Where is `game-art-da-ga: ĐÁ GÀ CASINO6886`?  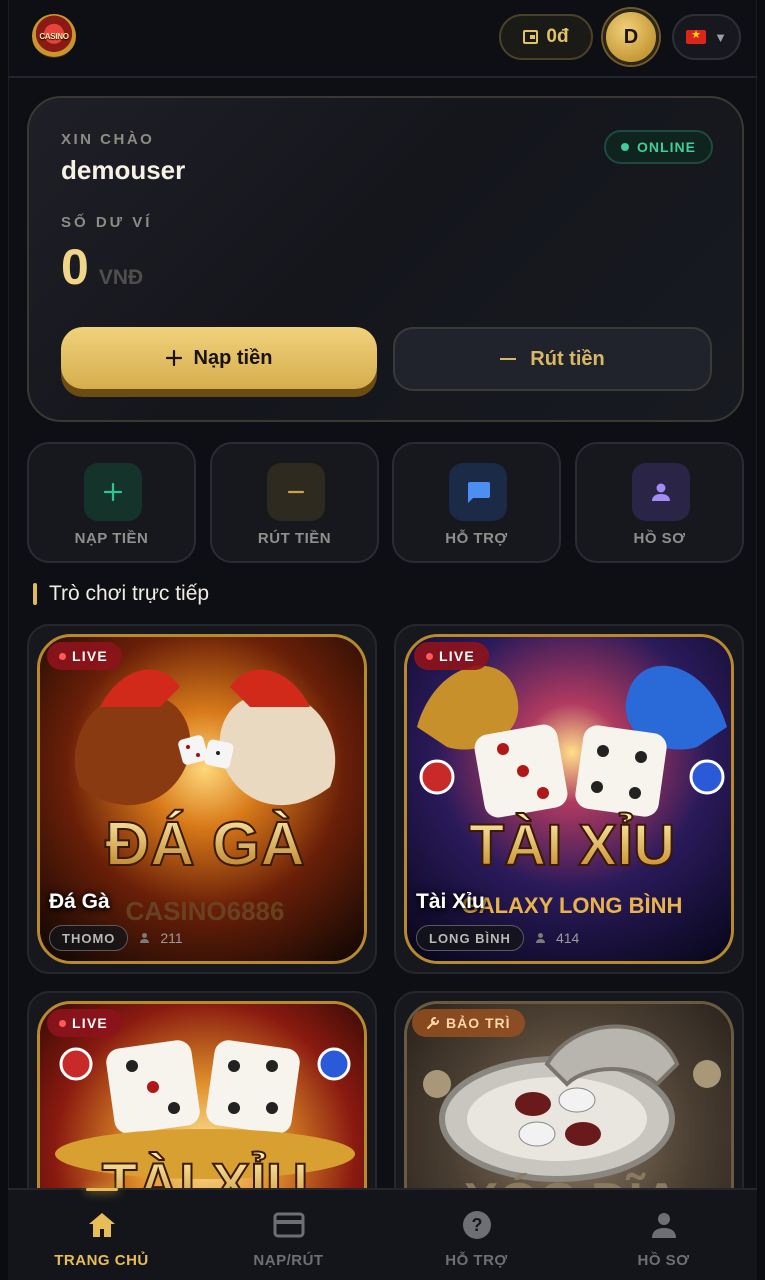 game-art-da-ga: ĐÁ GÀ CASINO6886 is located at coordinates (202, 799).